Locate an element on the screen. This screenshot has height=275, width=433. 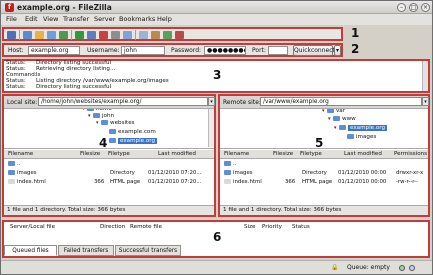
tree-node: ▾ www is located at coordinates (342, 119).